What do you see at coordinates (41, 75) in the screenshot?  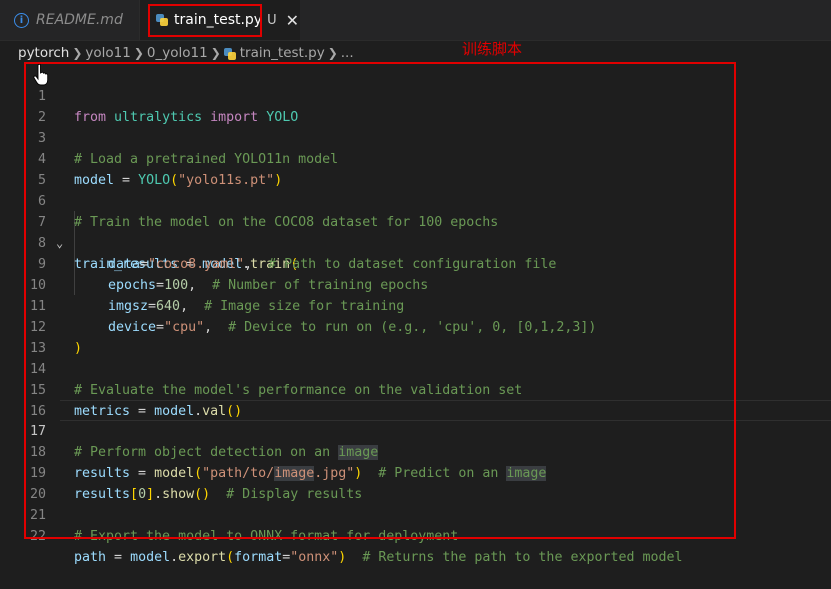 I see `hand-cursor-icon` at bounding box center [41, 75].